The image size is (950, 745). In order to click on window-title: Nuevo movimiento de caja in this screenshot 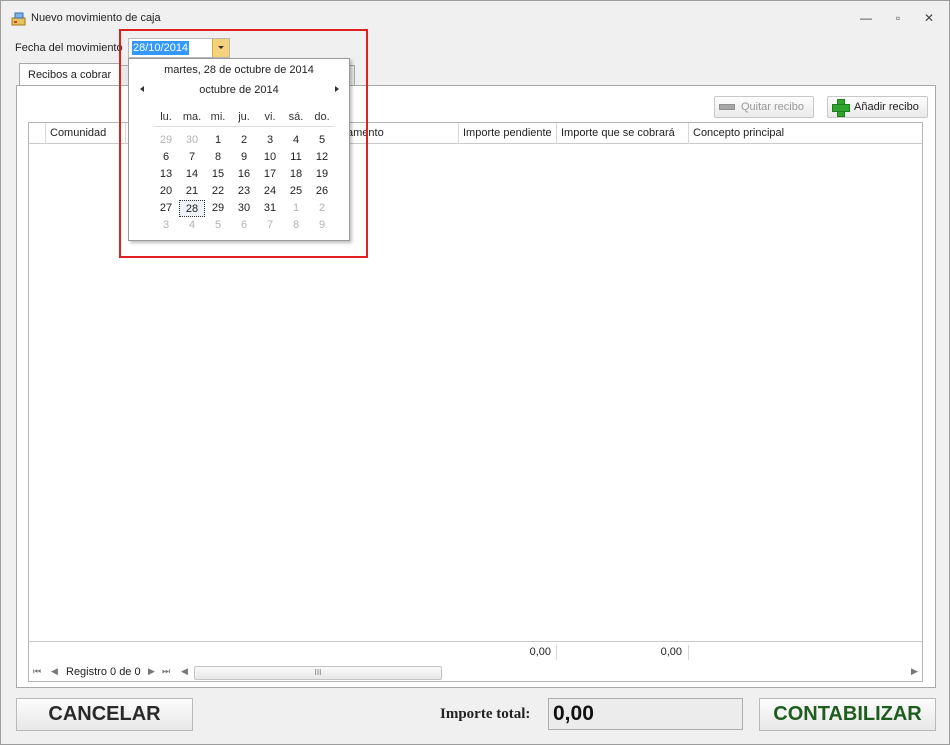, I will do `click(96, 18)`.